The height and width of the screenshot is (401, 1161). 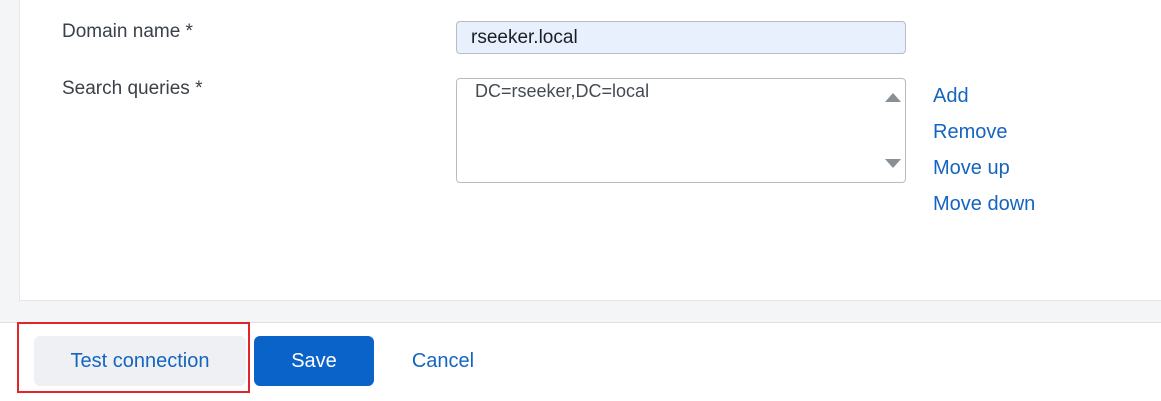 What do you see at coordinates (893, 163) in the screenshot?
I see `scroll-down-arrow-icon` at bounding box center [893, 163].